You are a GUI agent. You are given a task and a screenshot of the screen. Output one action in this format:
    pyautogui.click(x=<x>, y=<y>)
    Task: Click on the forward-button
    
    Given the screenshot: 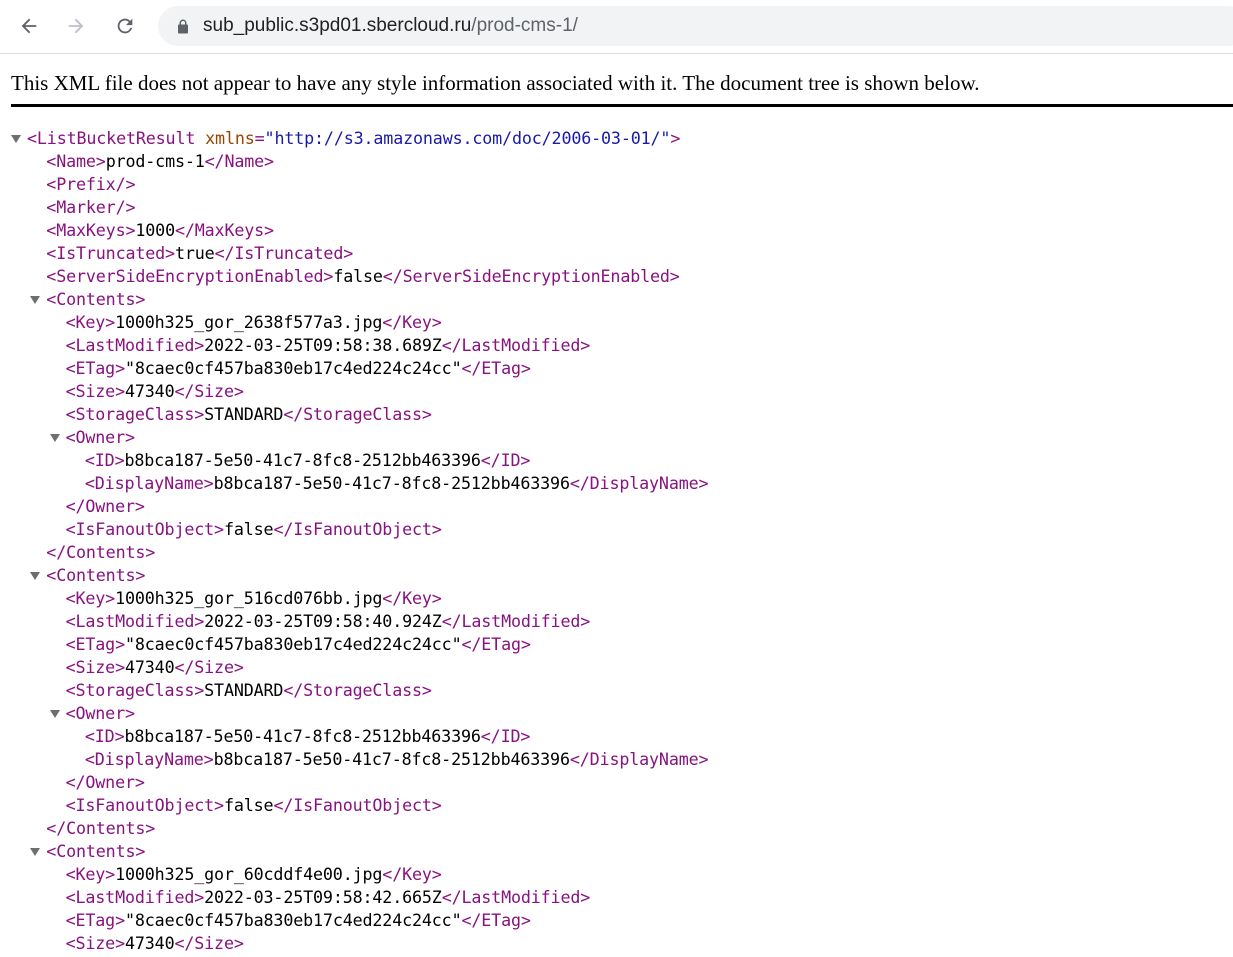 What is the action you would take?
    pyautogui.click(x=76, y=26)
    